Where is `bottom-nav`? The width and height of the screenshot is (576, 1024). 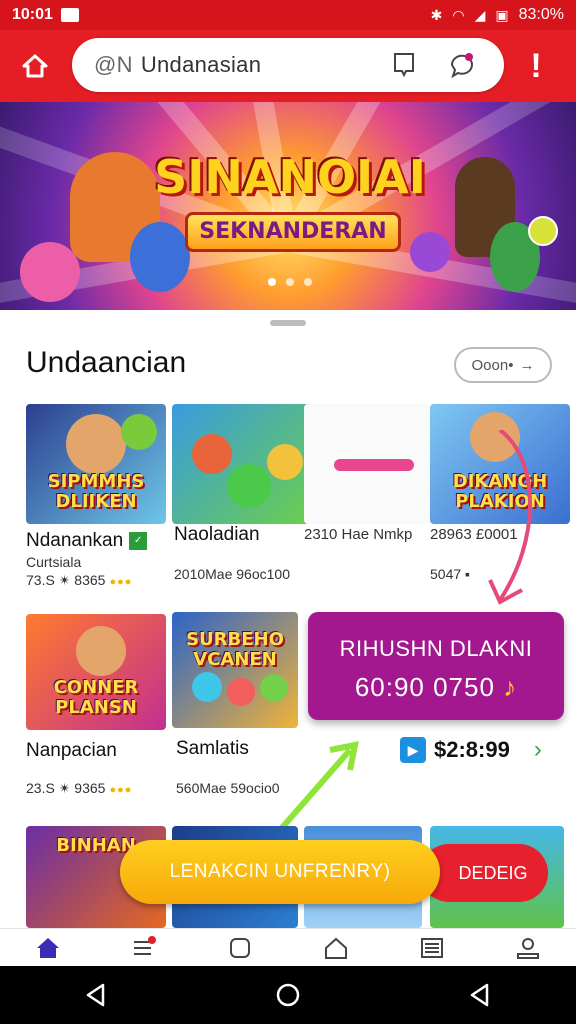 bottom-nav is located at coordinates (288, 947).